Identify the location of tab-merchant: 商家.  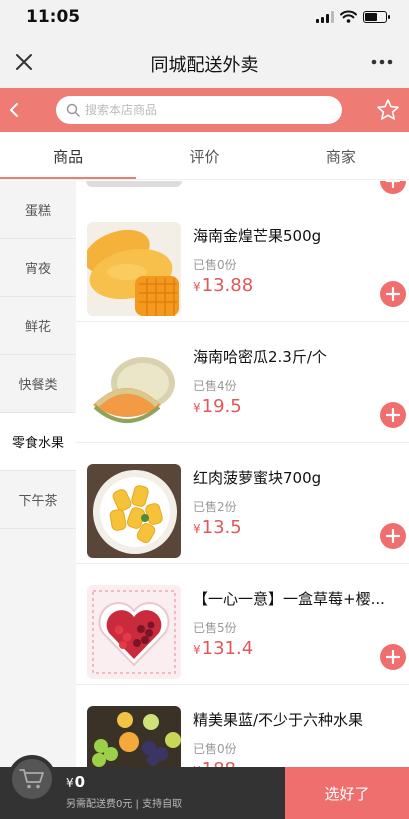
(341, 155).